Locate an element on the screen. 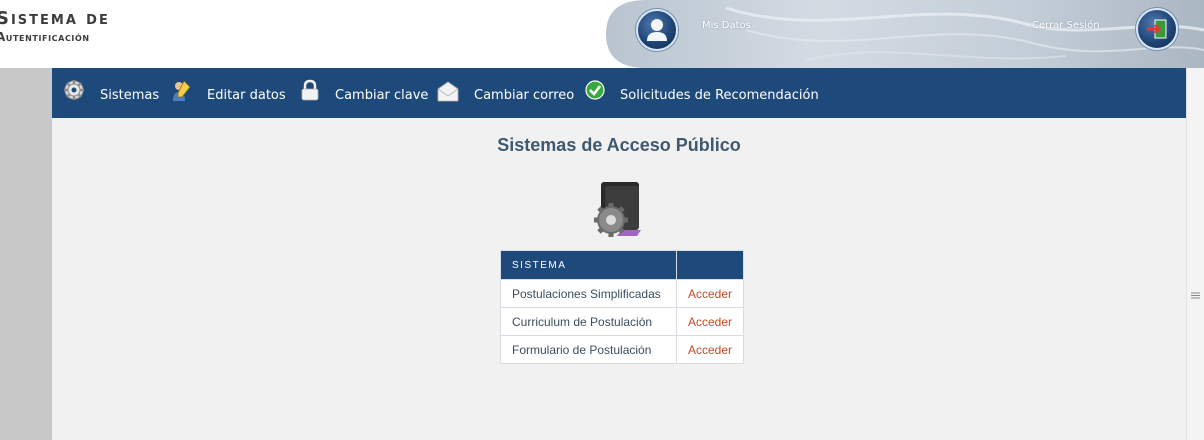 This screenshot has width=1204, height=440. checkmark-icon is located at coordinates (595, 90).